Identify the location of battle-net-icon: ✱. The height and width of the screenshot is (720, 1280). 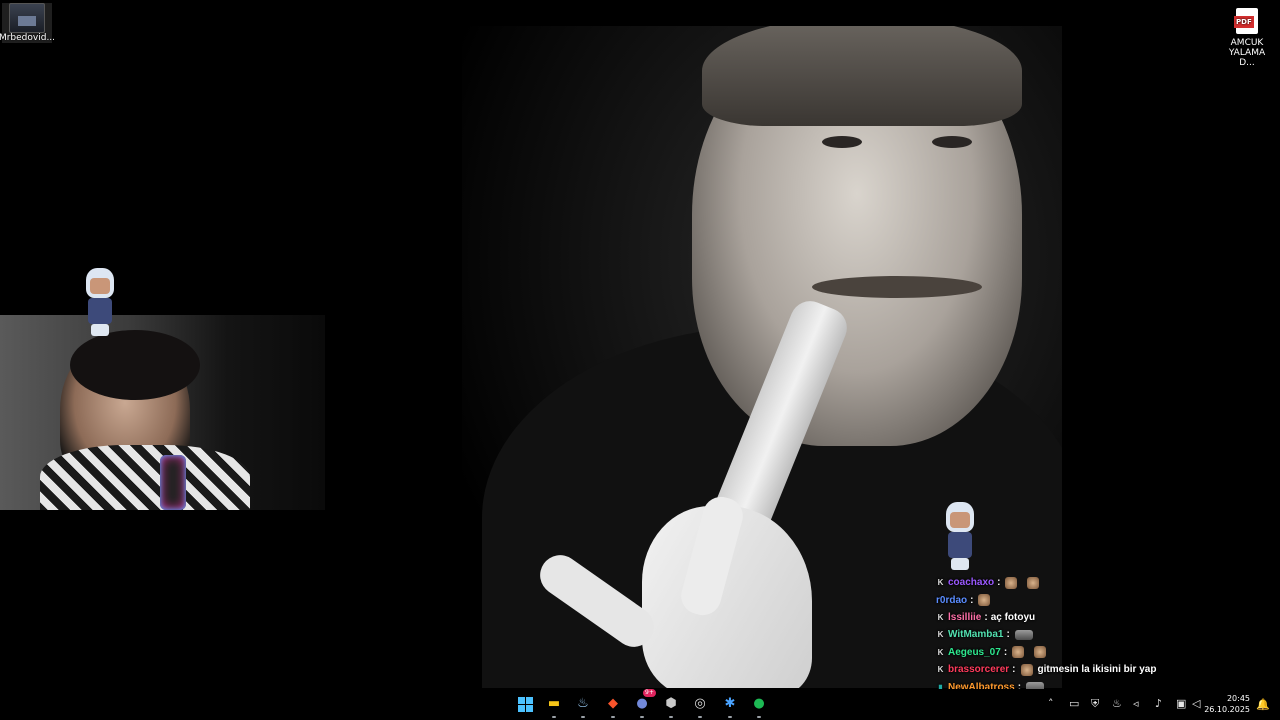
(730, 706).